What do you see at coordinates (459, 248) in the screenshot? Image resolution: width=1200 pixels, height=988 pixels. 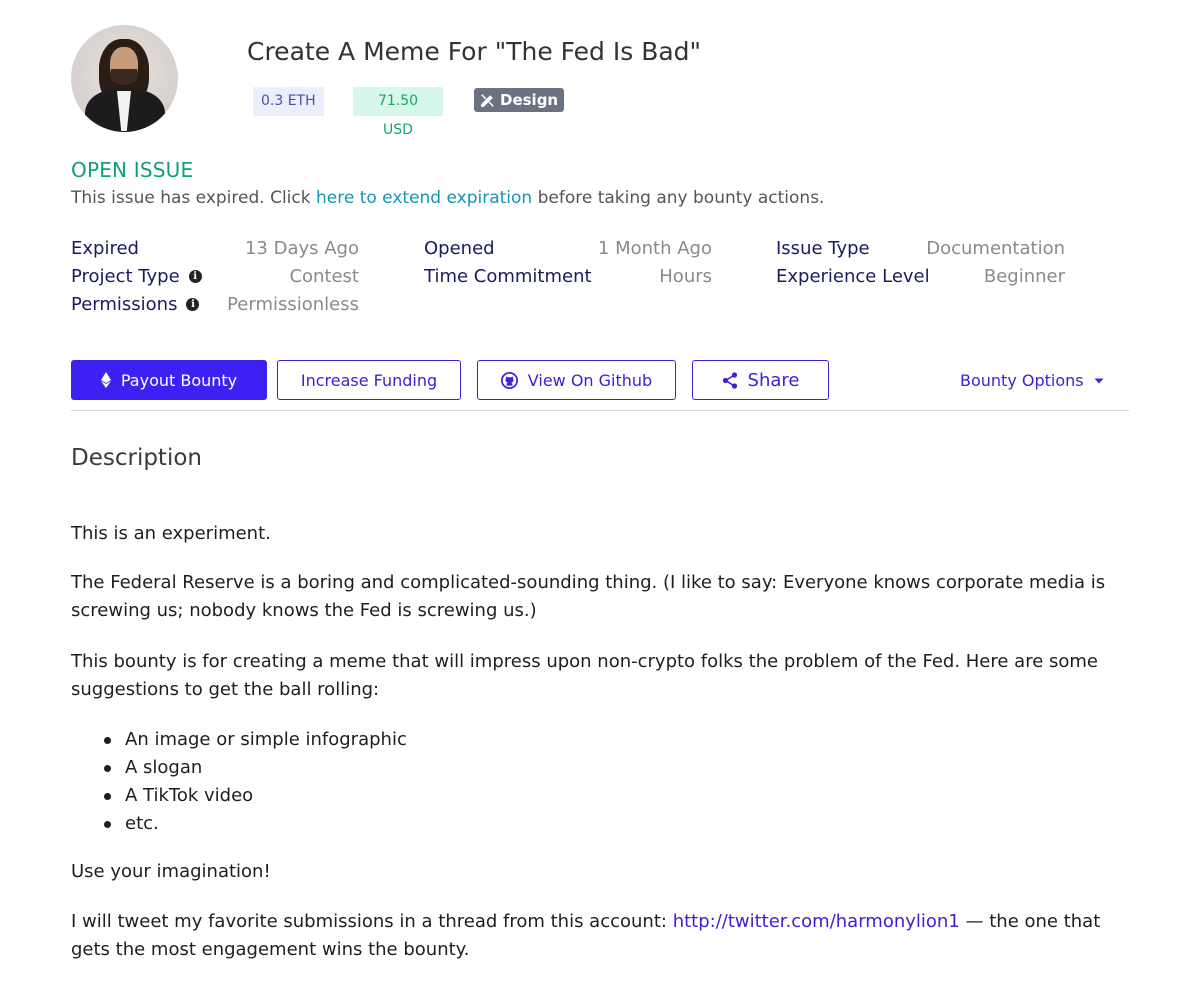 I see `opened-label: Opened` at bounding box center [459, 248].